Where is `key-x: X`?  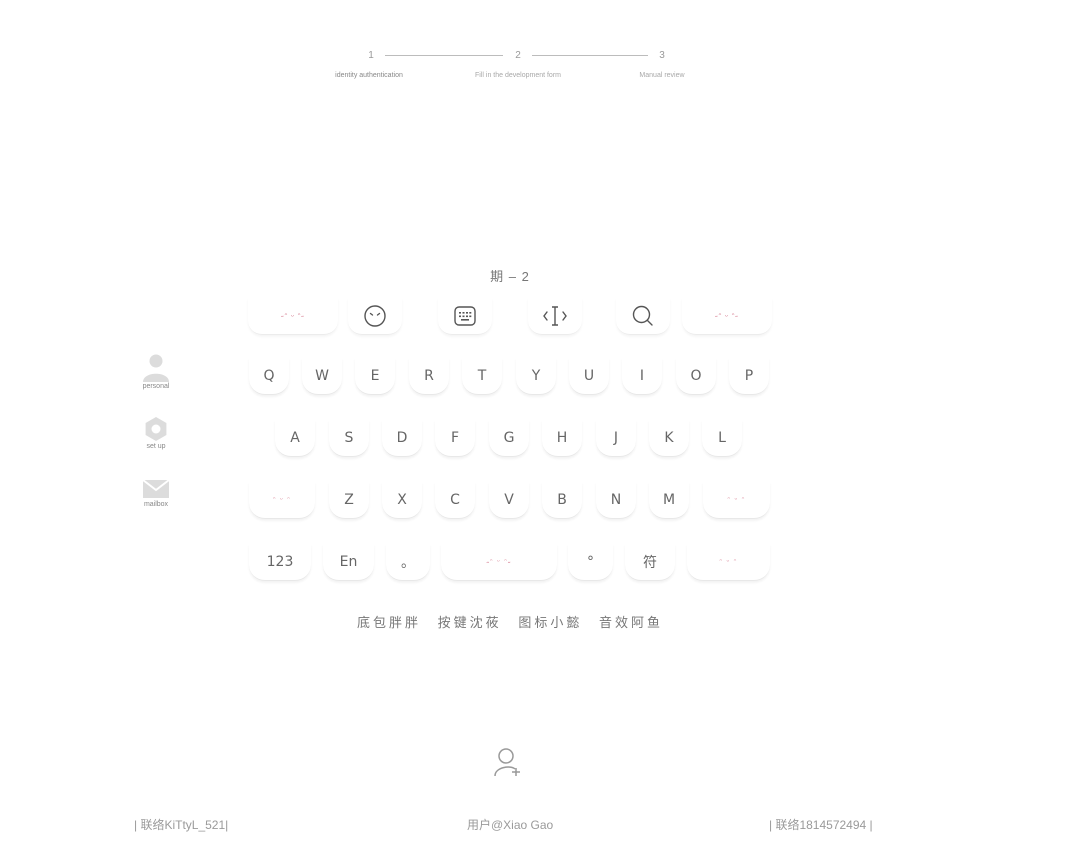 key-x: X is located at coordinates (402, 500).